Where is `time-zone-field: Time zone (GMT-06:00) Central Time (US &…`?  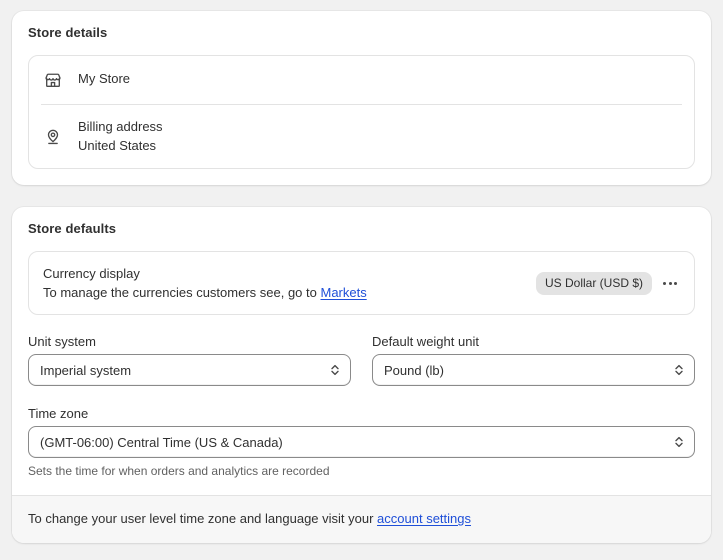
time-zone-field: Time zone (GMT-06:00) Central Time (US &… is located at coordinates (361, 442).